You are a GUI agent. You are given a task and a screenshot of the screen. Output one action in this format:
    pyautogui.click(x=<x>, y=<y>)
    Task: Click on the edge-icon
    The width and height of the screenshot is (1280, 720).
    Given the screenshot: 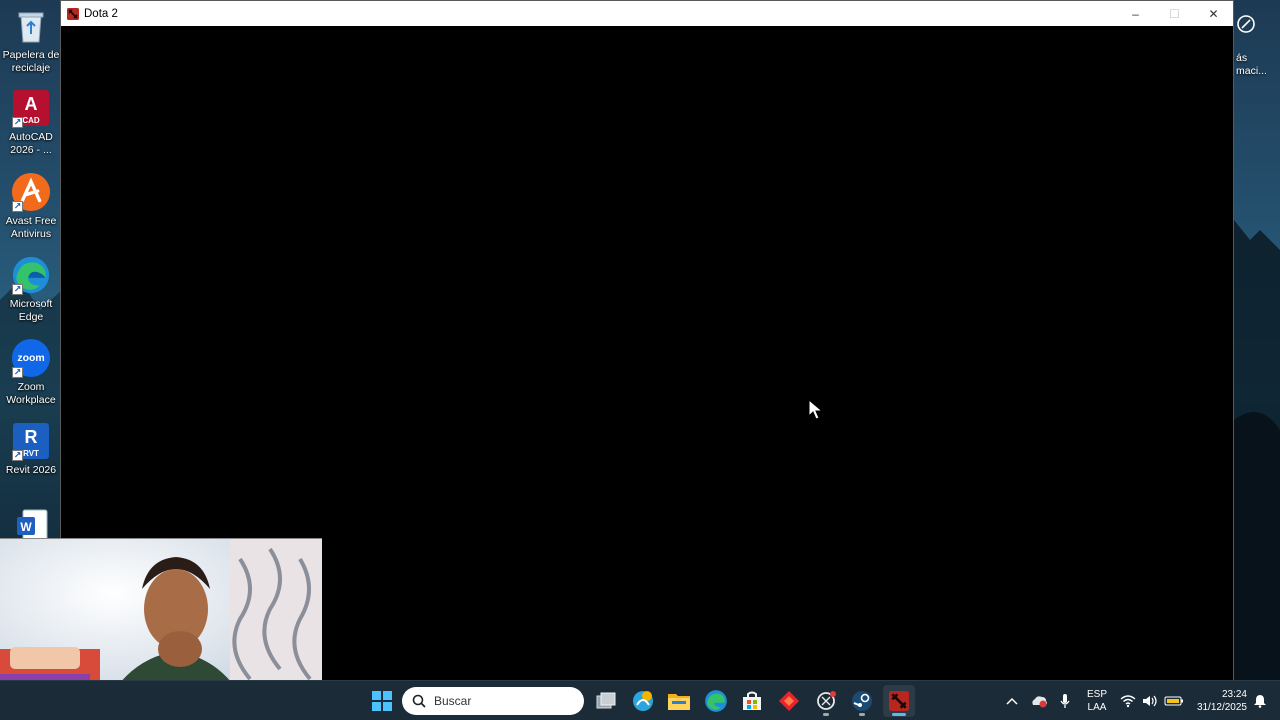 What is the action you would take?
    pyautogui.click(x=716, y=701)
    